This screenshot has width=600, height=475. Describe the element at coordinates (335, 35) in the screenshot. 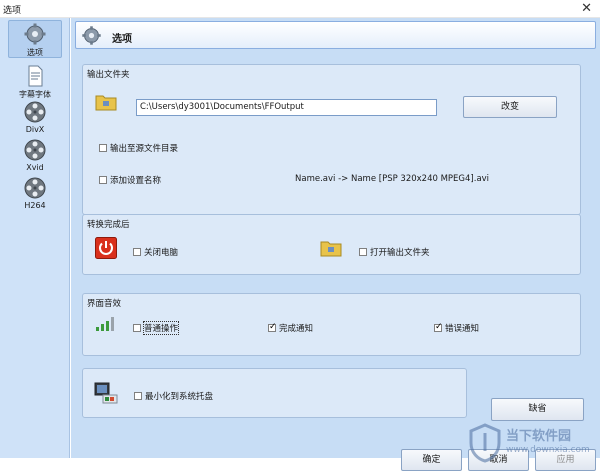

I see `panel-header: 选项` at that location.